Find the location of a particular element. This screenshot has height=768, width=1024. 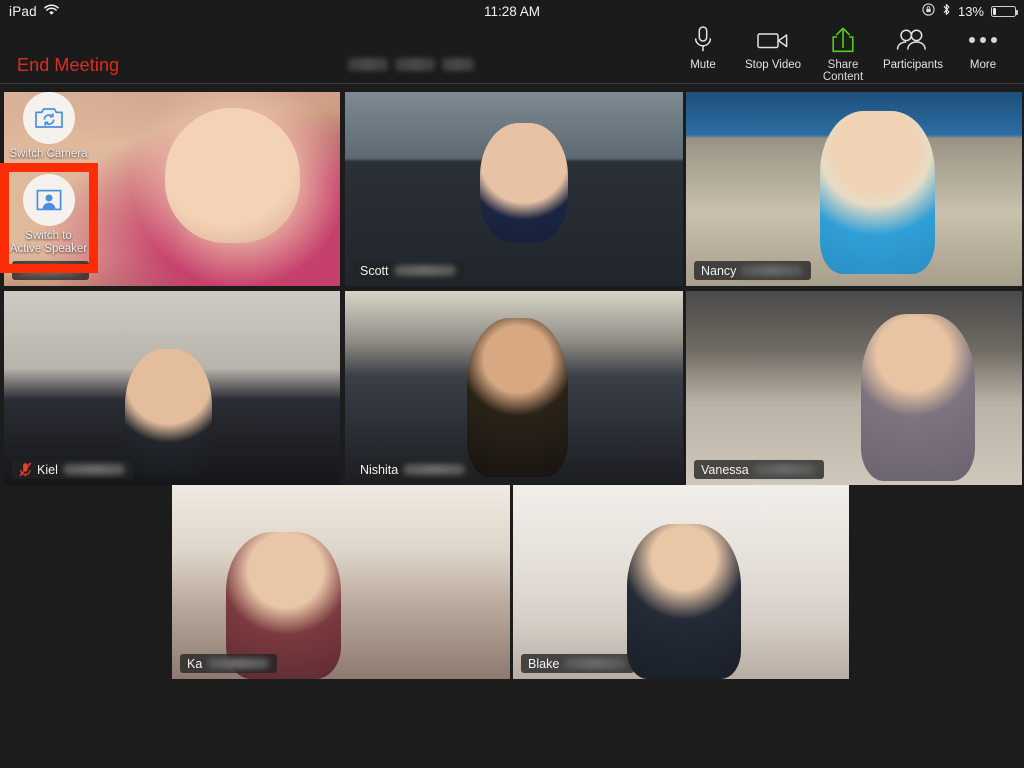

switch-to-active-speaker-line2: Active Speaker is located at coordinates (48, 249).